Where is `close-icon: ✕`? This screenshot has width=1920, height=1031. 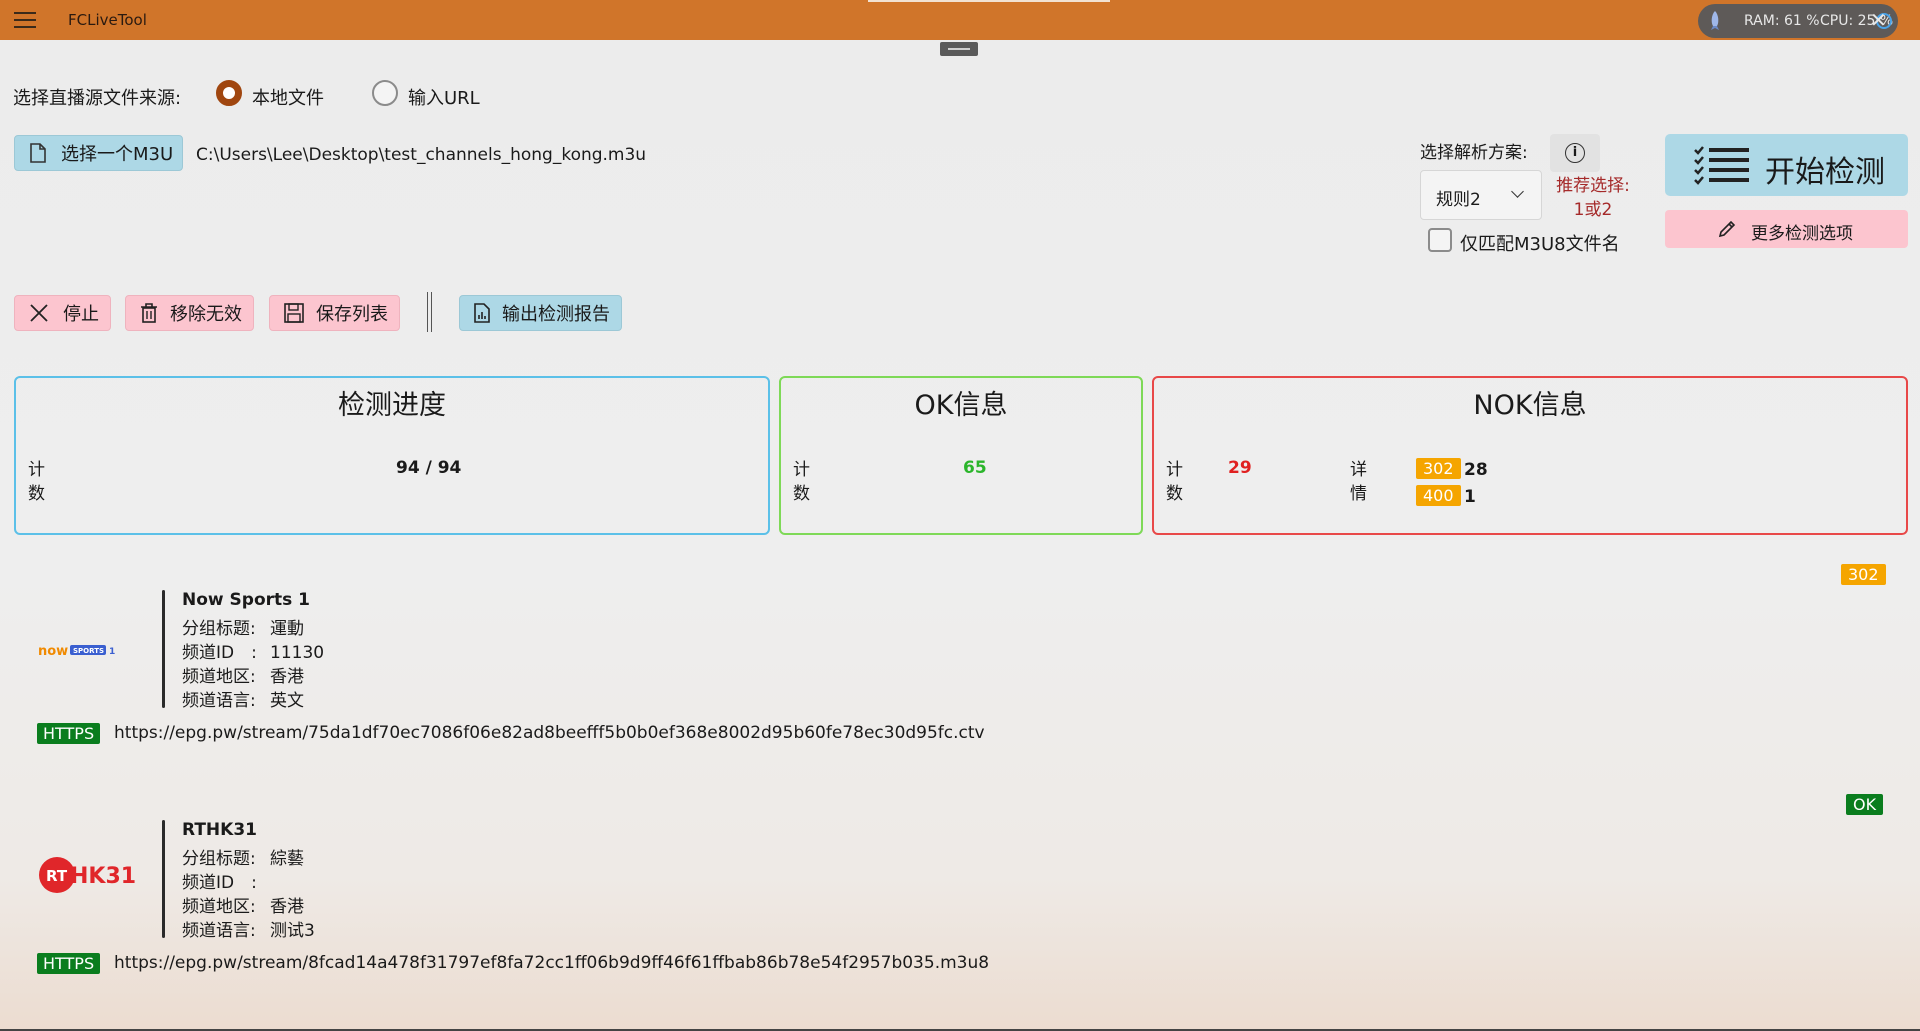
close-icon: ✕ is located at coordinates (1878, 20).